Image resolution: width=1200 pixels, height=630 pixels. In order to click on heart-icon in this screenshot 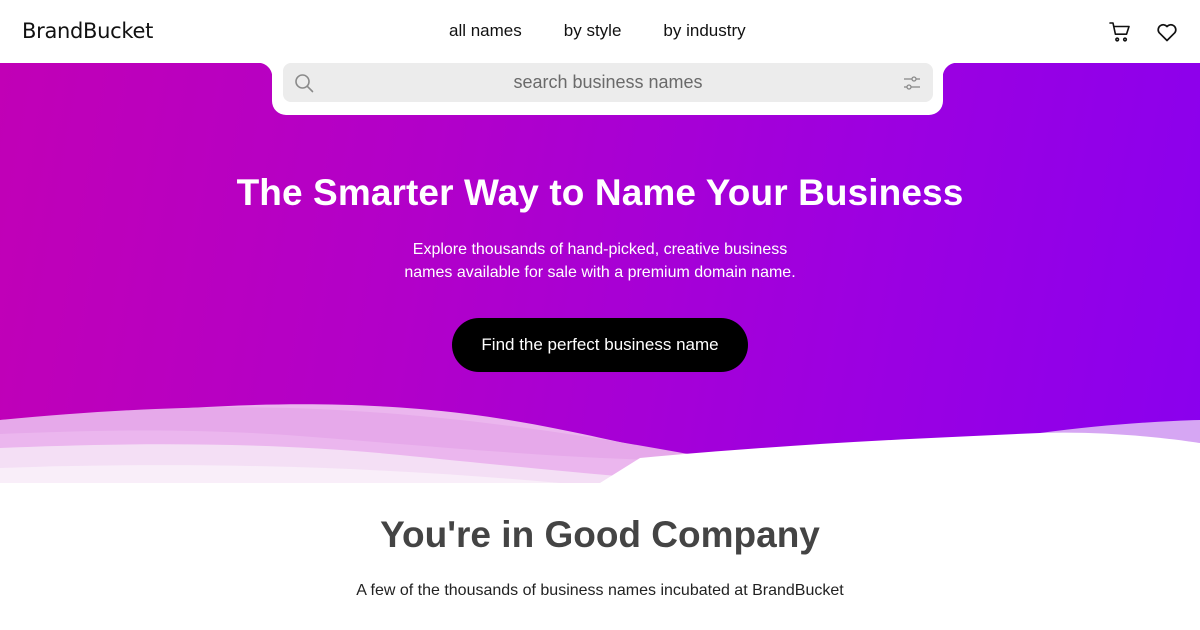, I will do `click(1167, 32)`.